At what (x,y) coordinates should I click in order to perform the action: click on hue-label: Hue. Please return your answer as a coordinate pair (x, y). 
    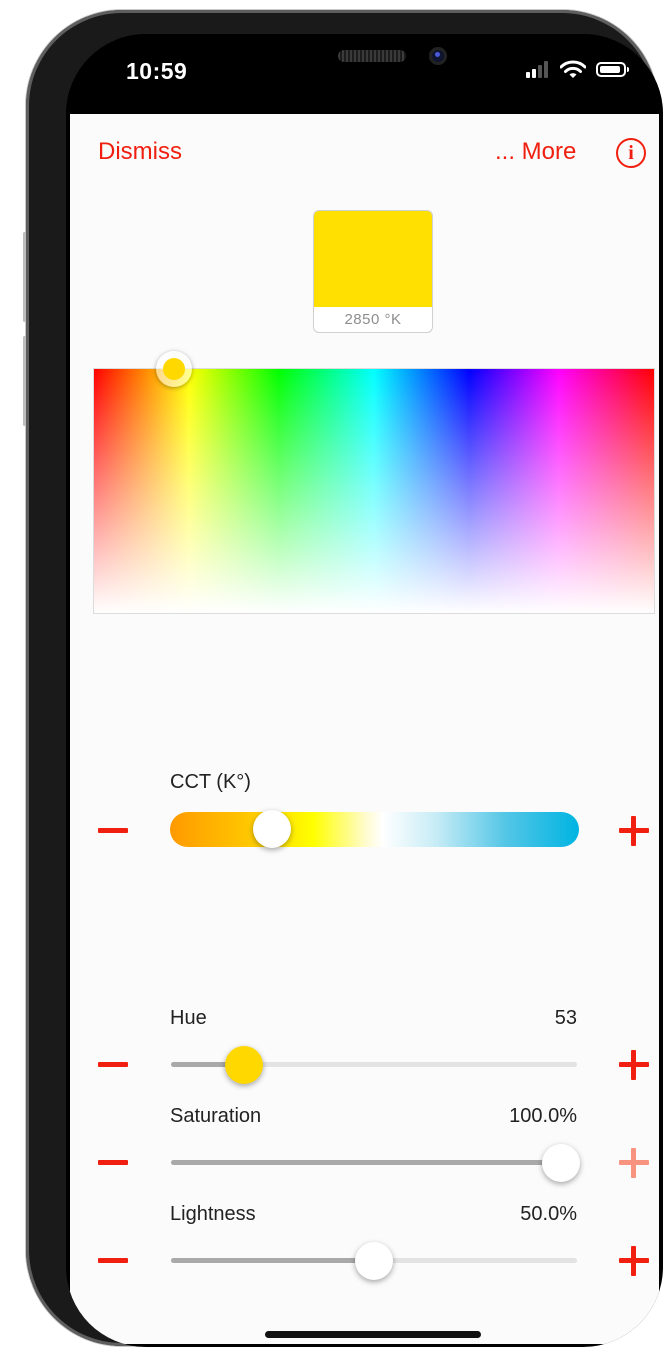
    Looking at the image, I should click on (188, 1018).